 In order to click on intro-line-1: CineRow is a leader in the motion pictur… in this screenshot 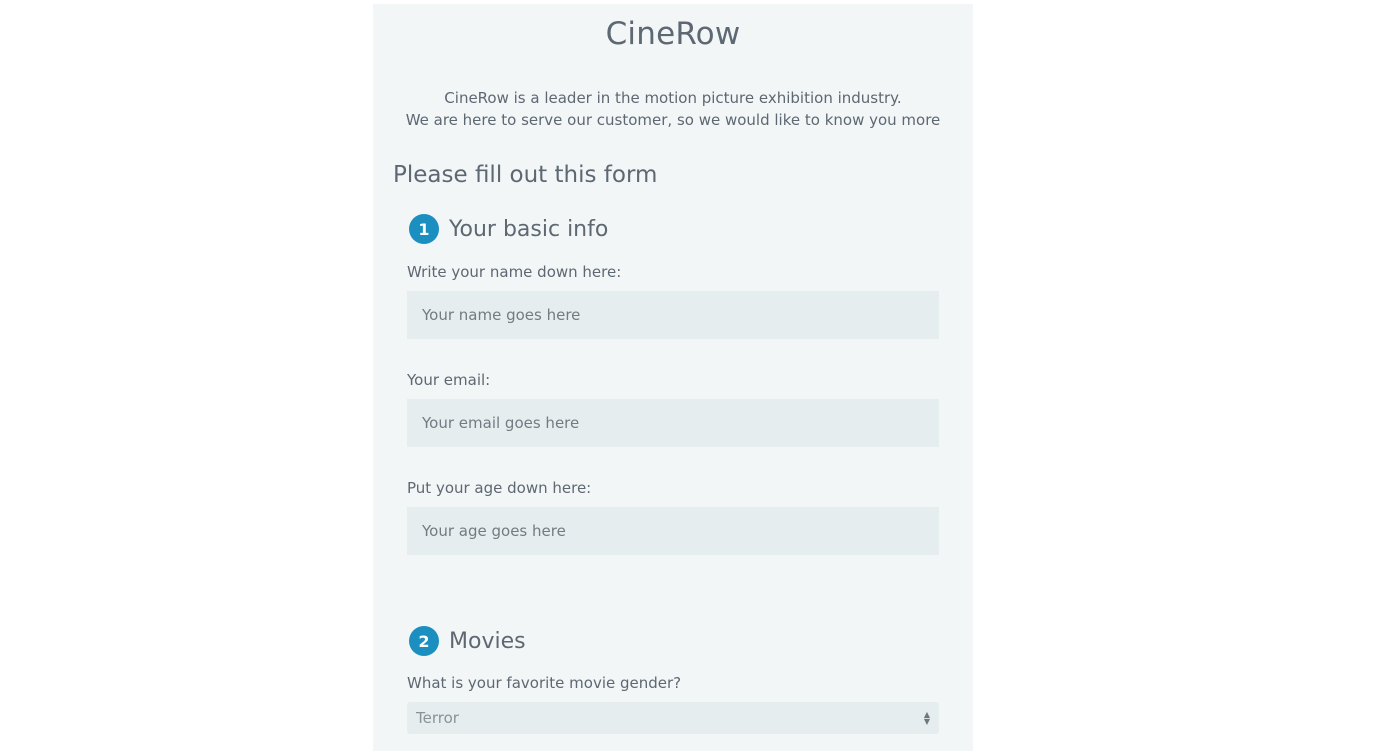, I will do `click(673, 98)`.